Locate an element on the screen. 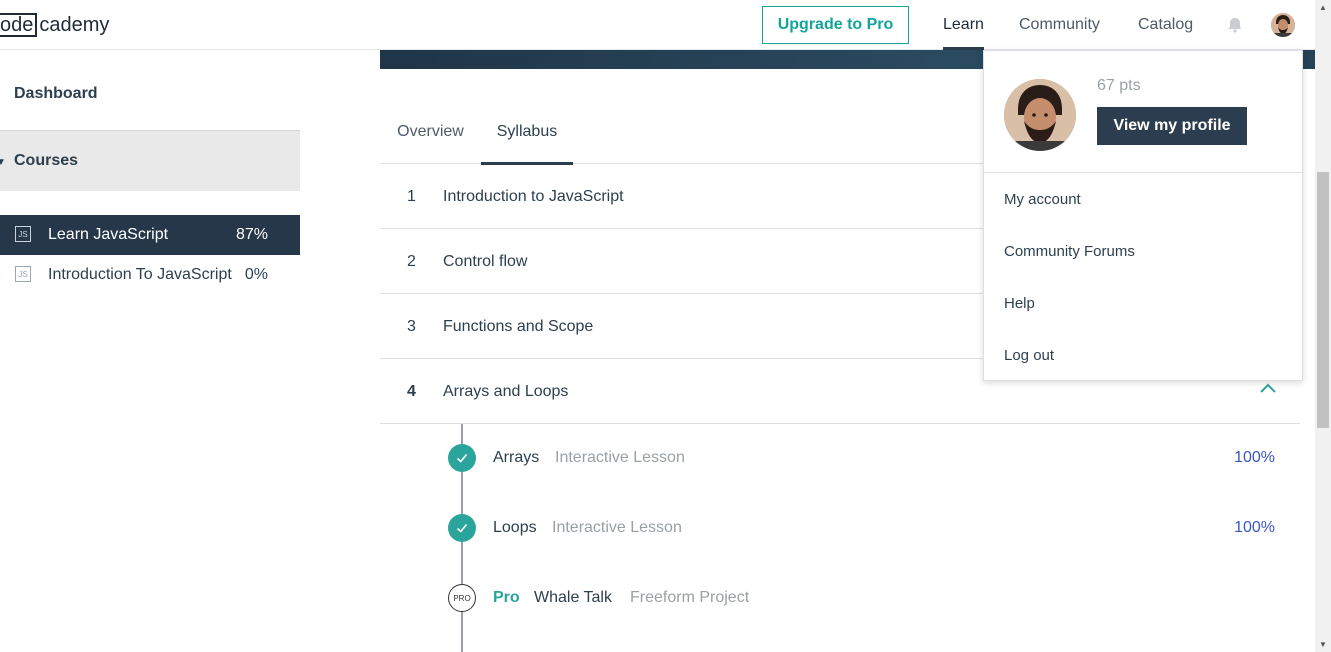 The height and width of the screenshot is (652, 1331). chevron-up-icon is located at coordinates (1268, 388).